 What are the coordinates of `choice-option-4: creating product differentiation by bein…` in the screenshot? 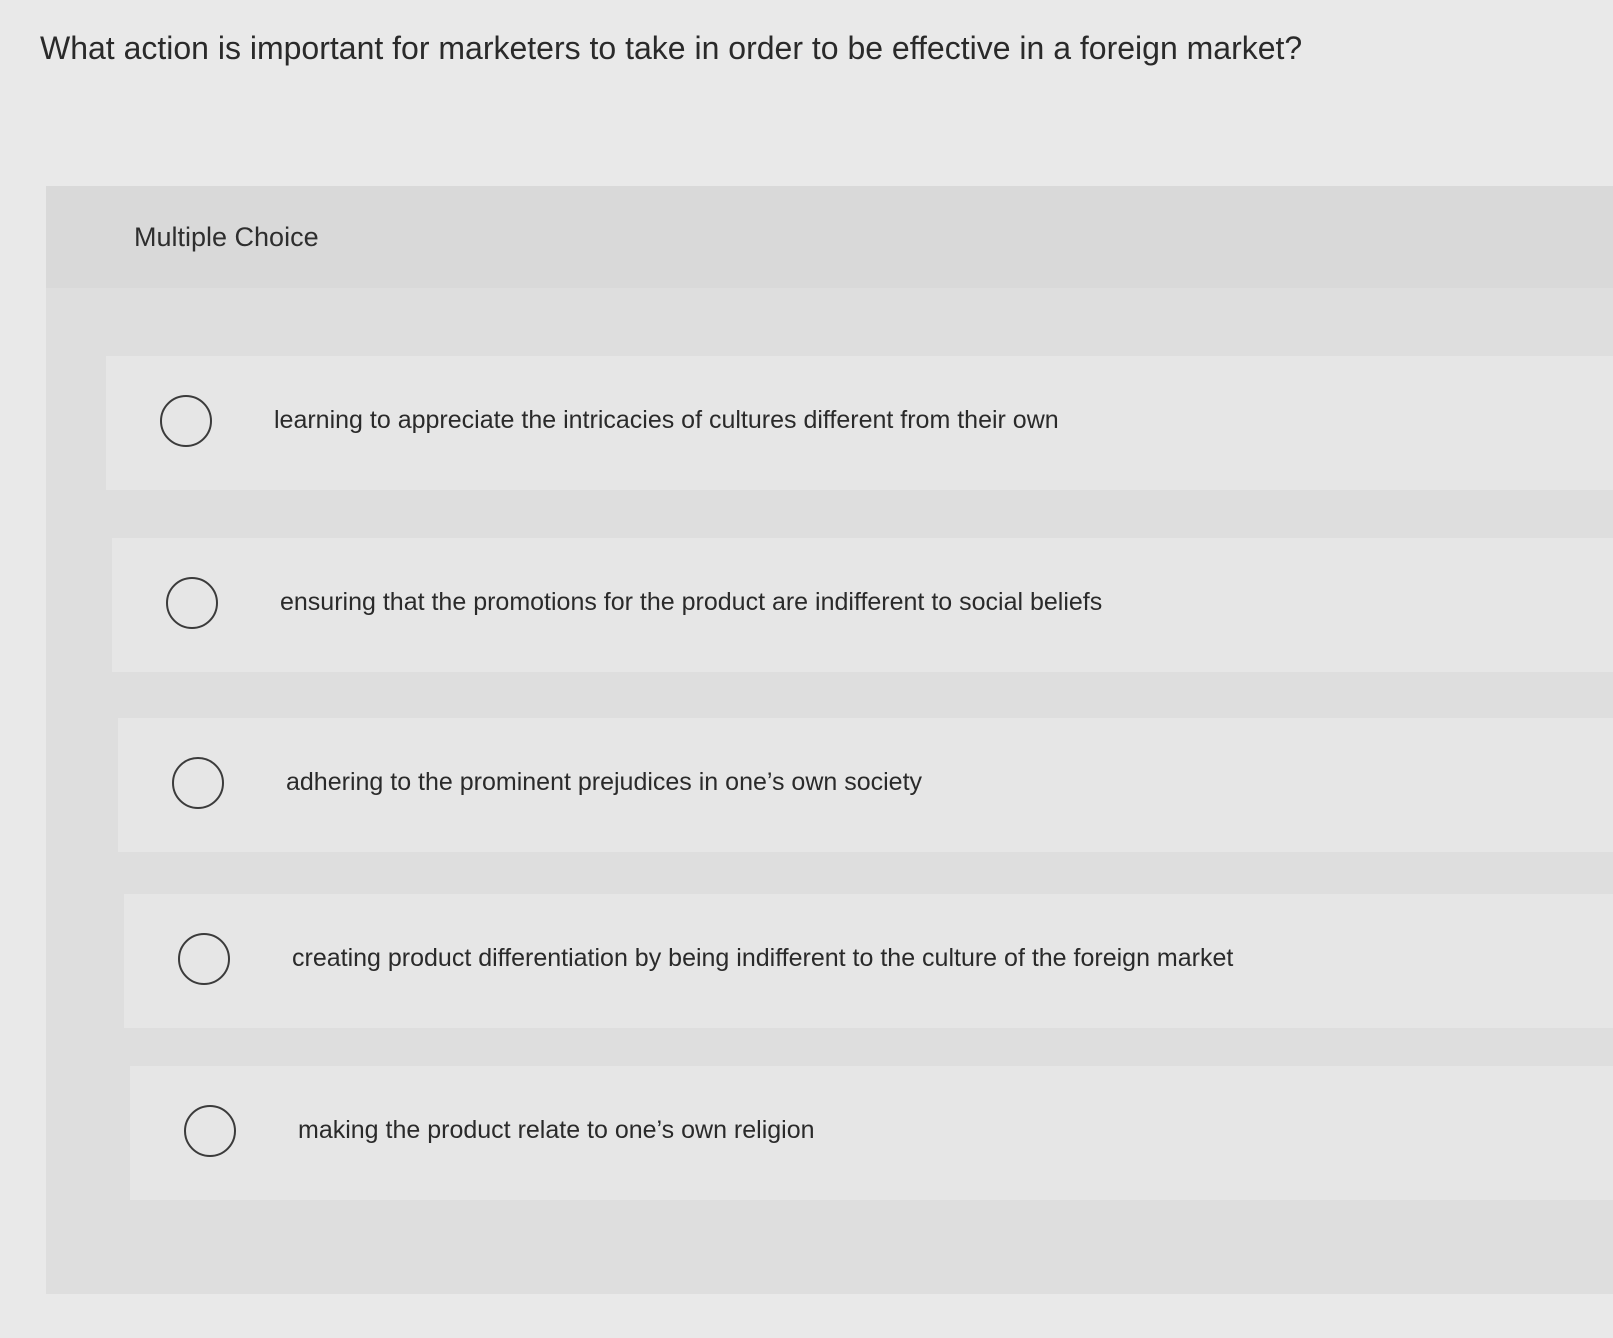 It's located at (868, 961).